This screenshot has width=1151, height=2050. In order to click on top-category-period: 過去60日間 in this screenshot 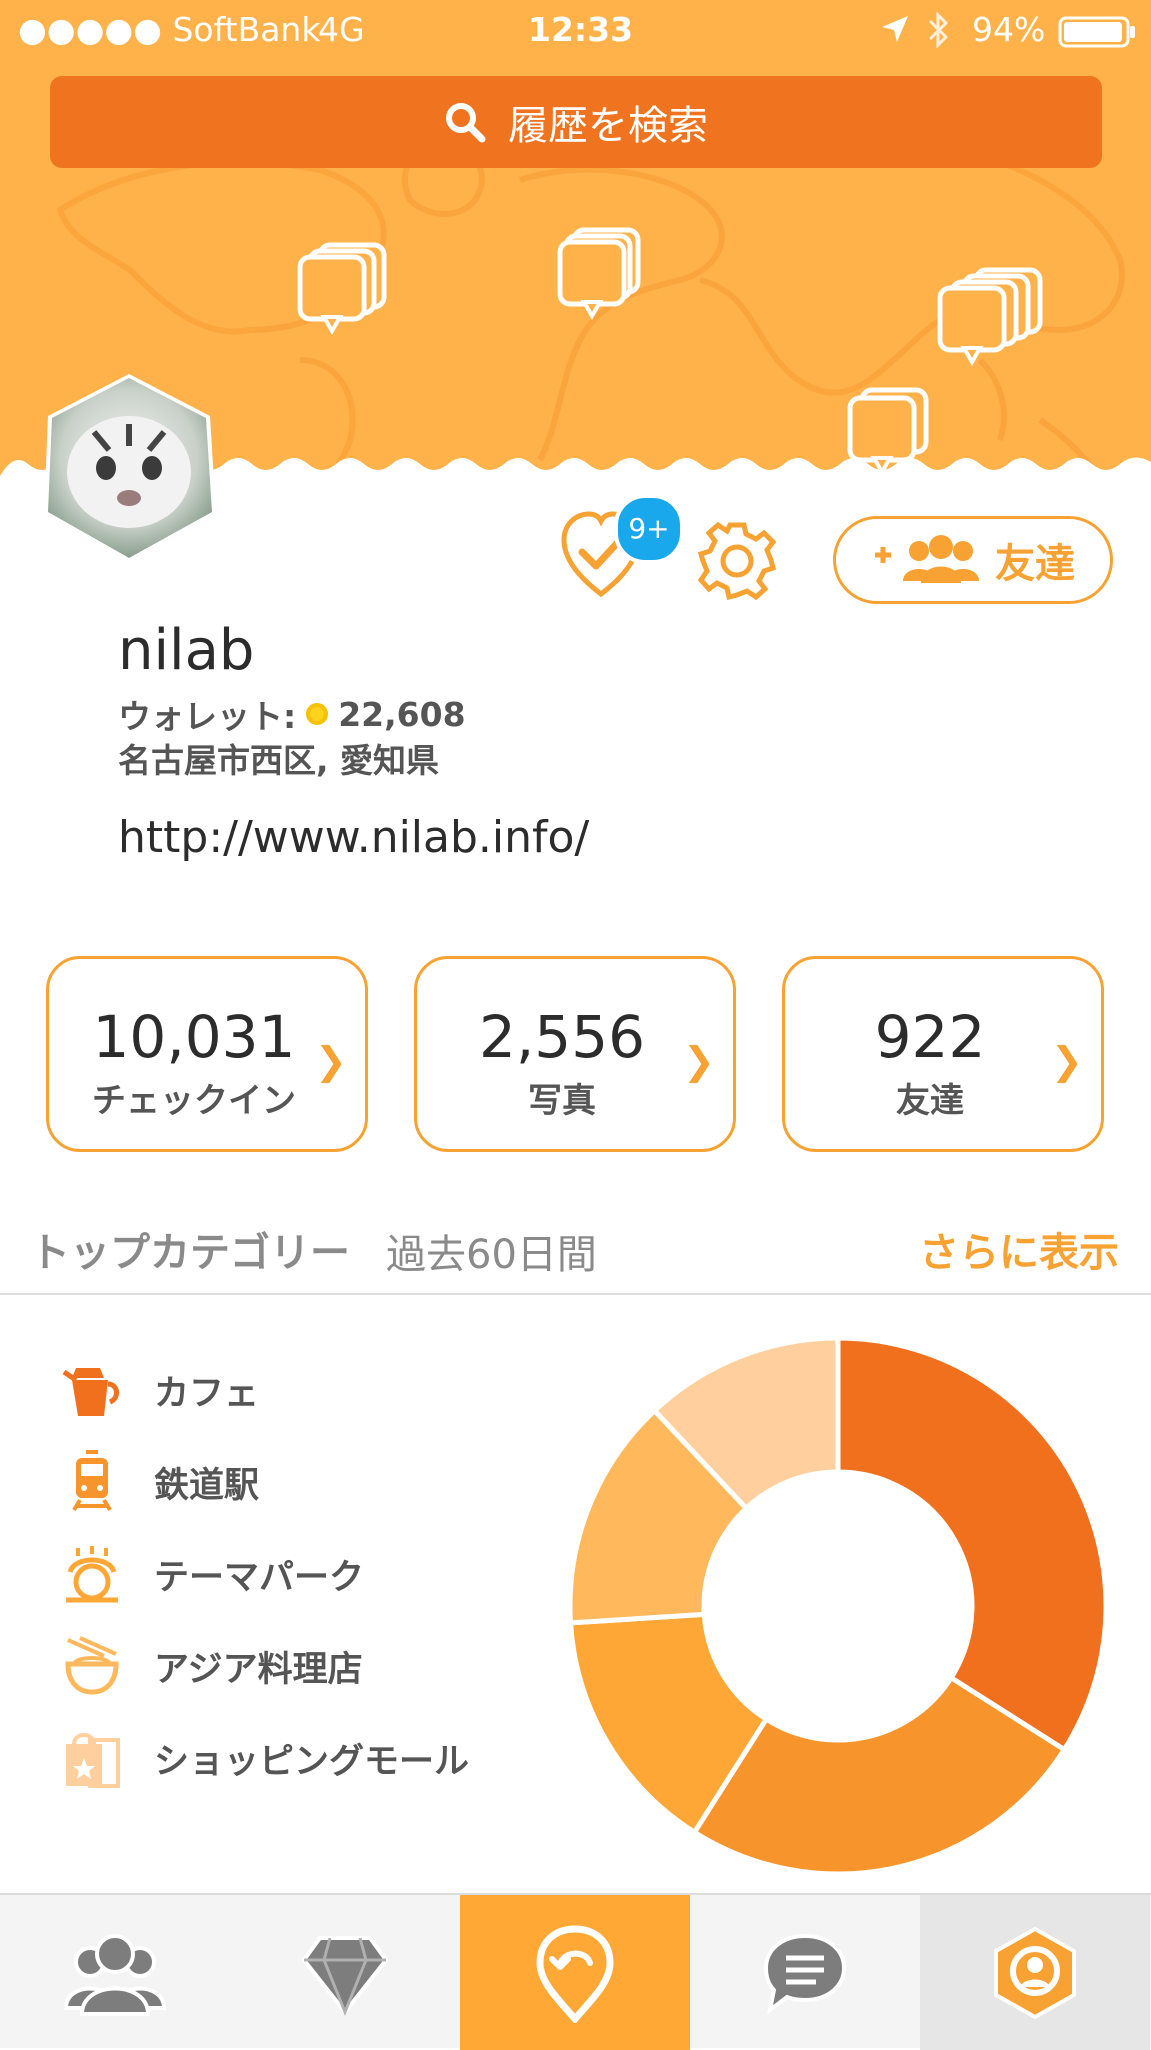, I will do `click(491, 1255)`.